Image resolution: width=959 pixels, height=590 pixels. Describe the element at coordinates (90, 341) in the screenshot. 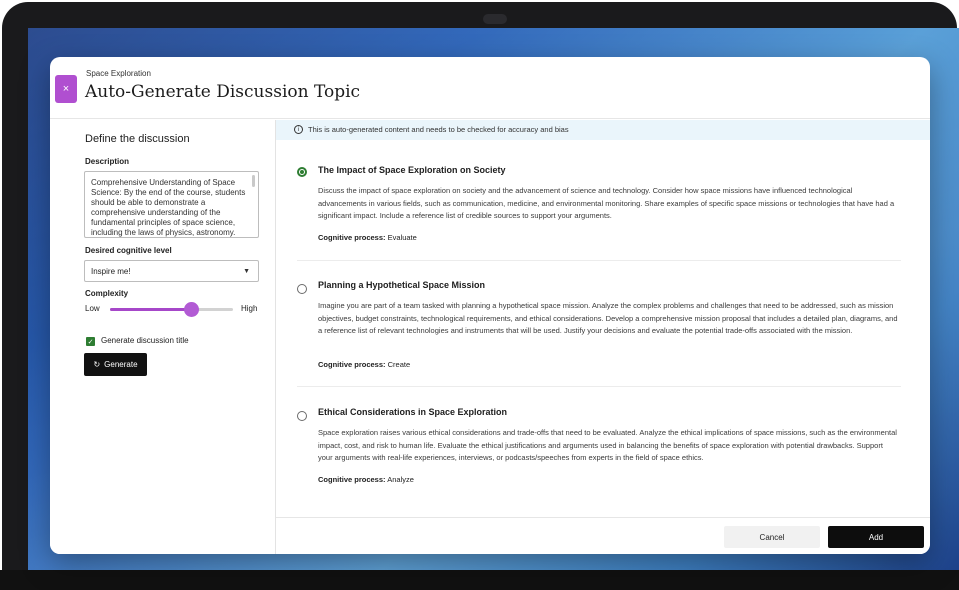

I see `generate-title-checkbox: ✓` at that location.